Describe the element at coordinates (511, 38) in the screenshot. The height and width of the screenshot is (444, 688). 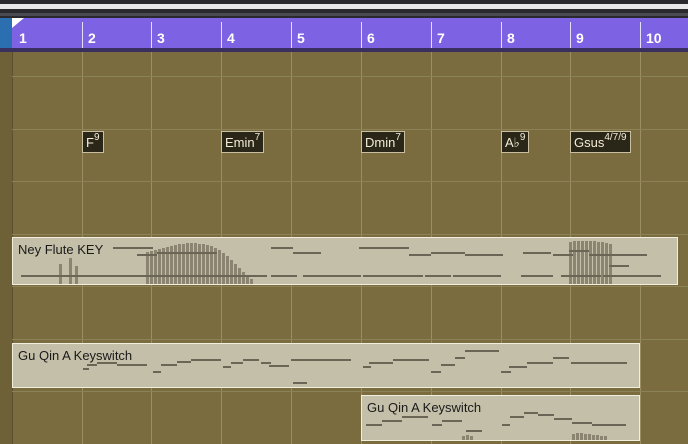
I see `bar-number-8: 8` at that location.